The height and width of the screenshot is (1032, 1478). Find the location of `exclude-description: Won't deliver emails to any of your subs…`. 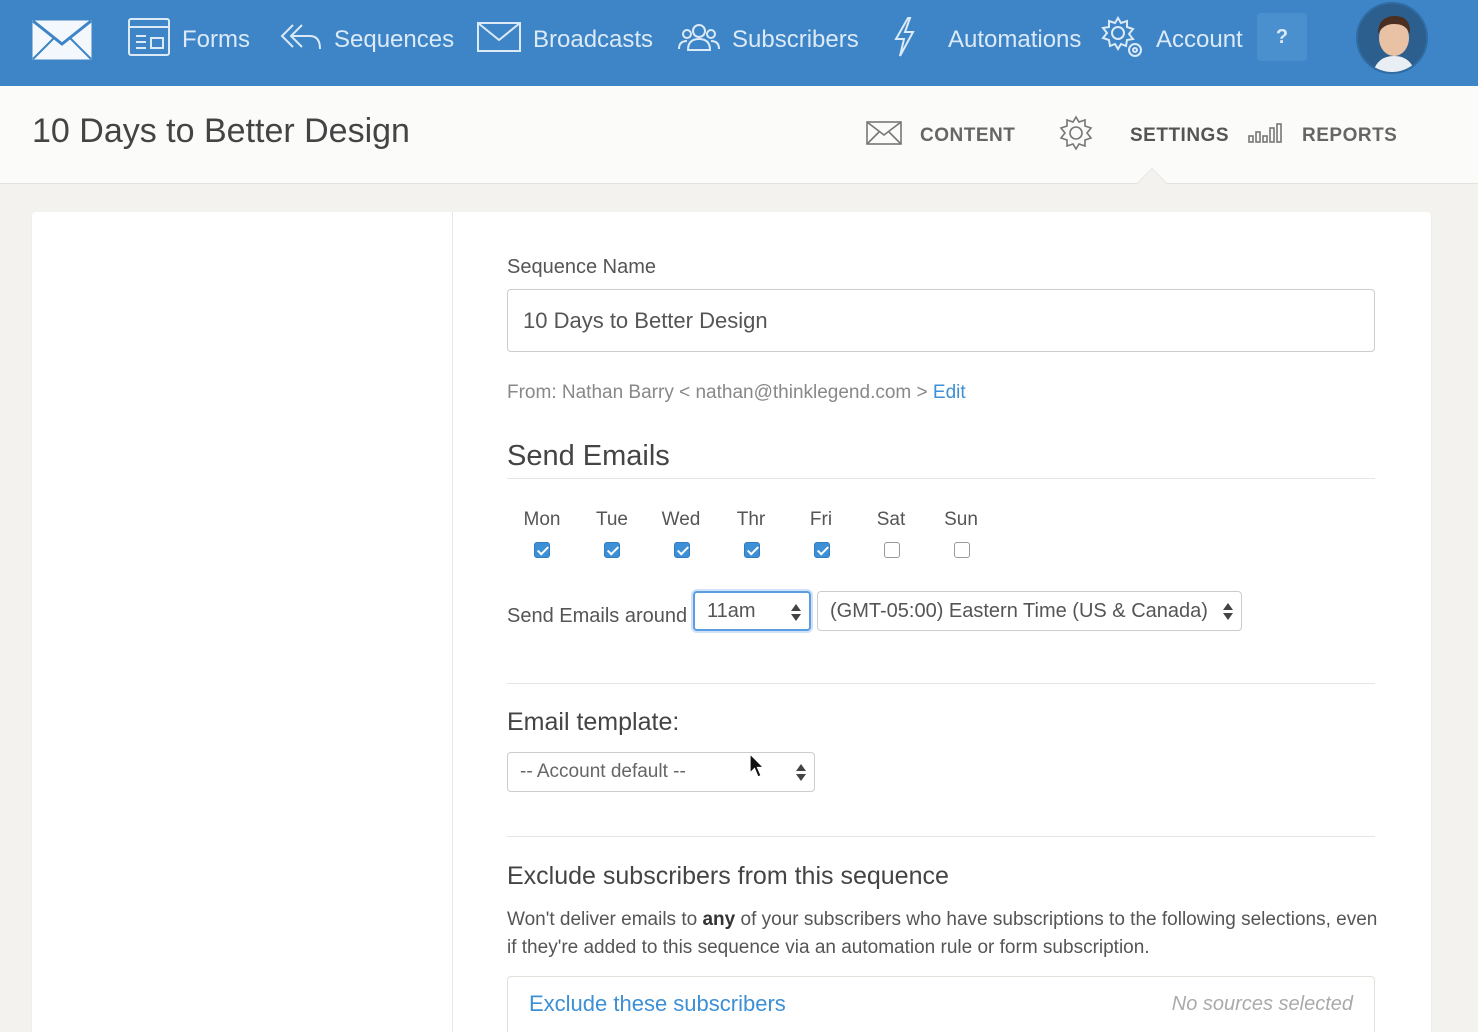

exclude-description: Won't deliver emails to any of your subs… is located at coordinates (947, 934).